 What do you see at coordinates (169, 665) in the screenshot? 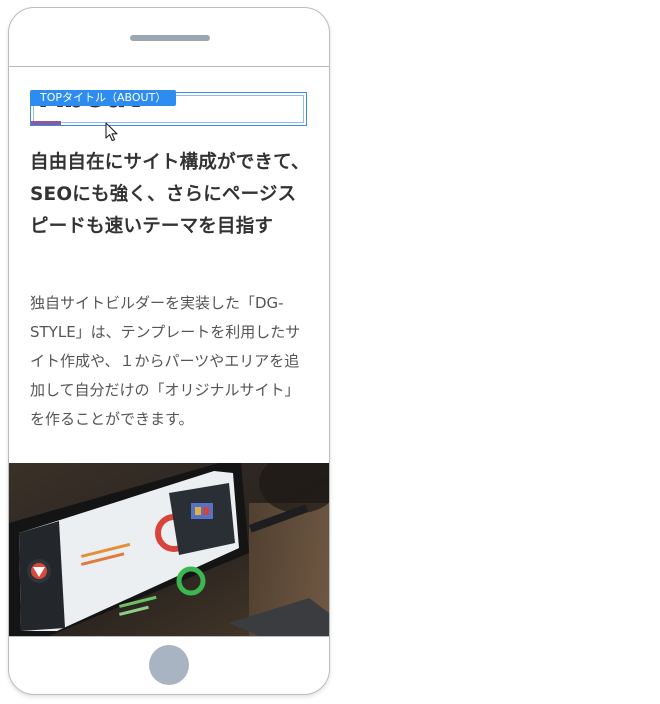
I see `home-button-icon` at bounding box center [169, 665].